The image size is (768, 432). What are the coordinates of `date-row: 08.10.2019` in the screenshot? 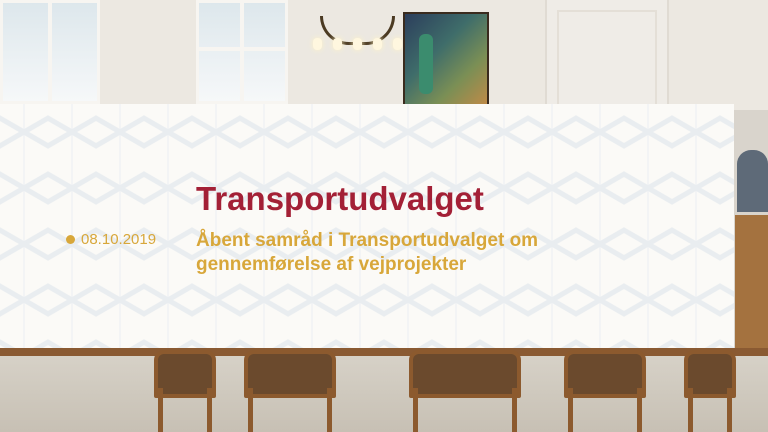 It's located at (111, 239).